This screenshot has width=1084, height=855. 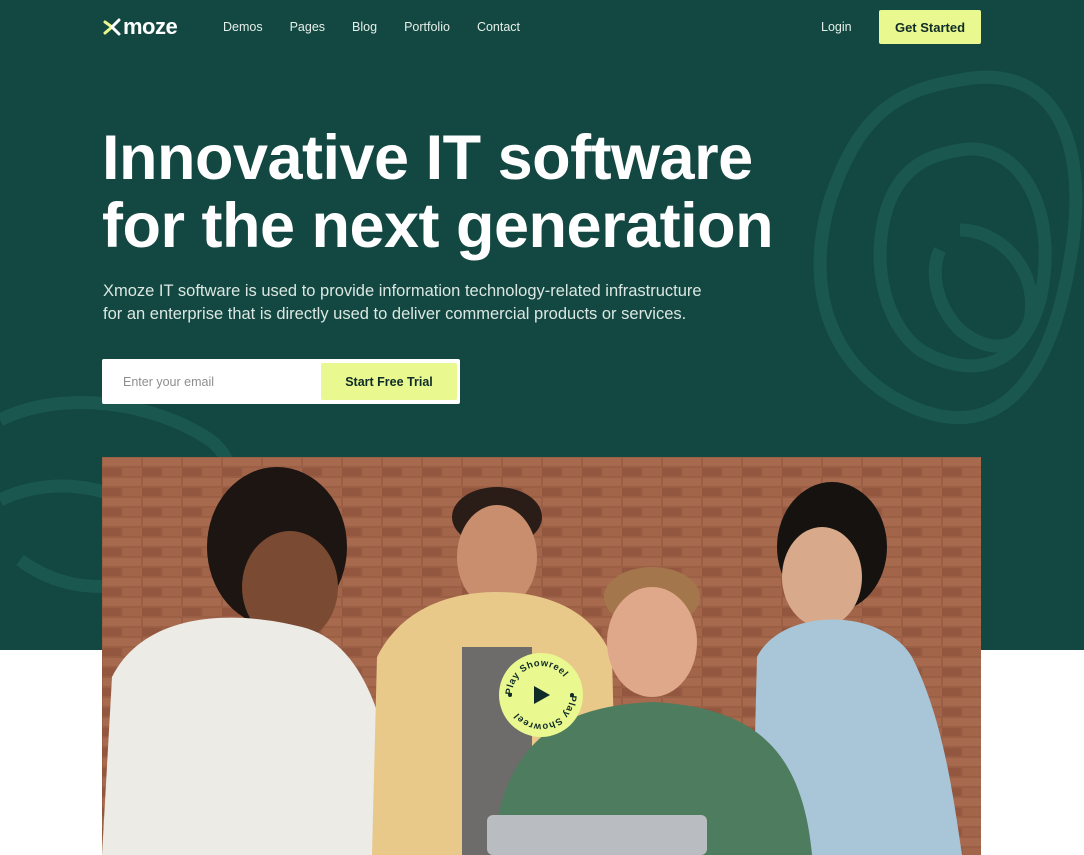 What do you see at coordinates (385, 27) in the screenshot?
I see `nav-links: Demos Pages Blog Portfolio Contact` at bounding box center [385, 27].